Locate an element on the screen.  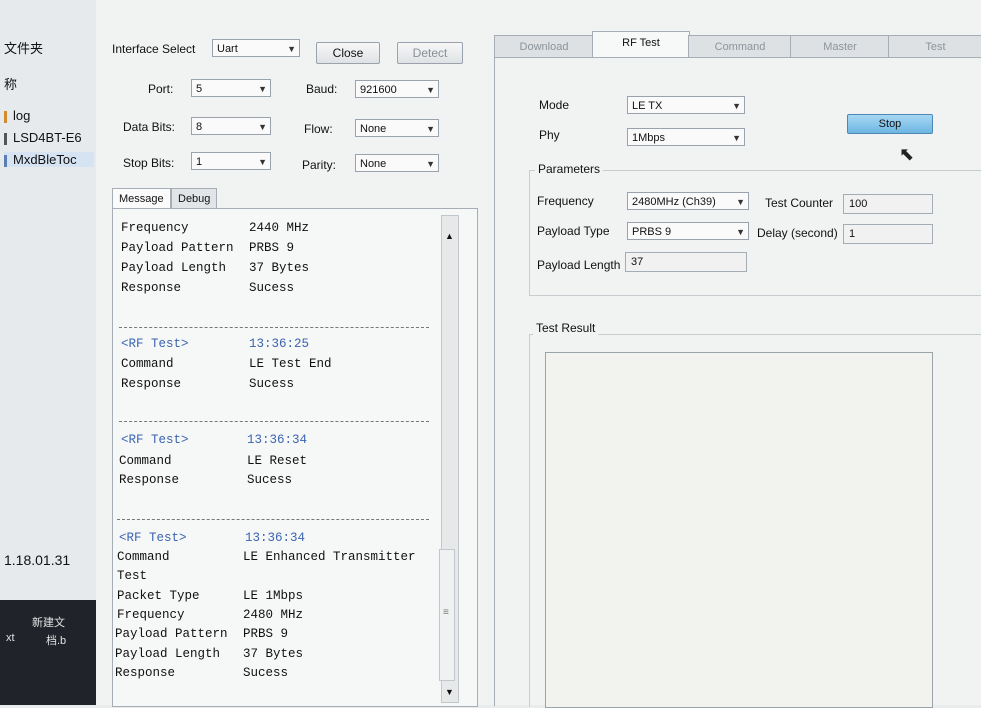
tab-debug: Debug is located at coordinates (194, 198).